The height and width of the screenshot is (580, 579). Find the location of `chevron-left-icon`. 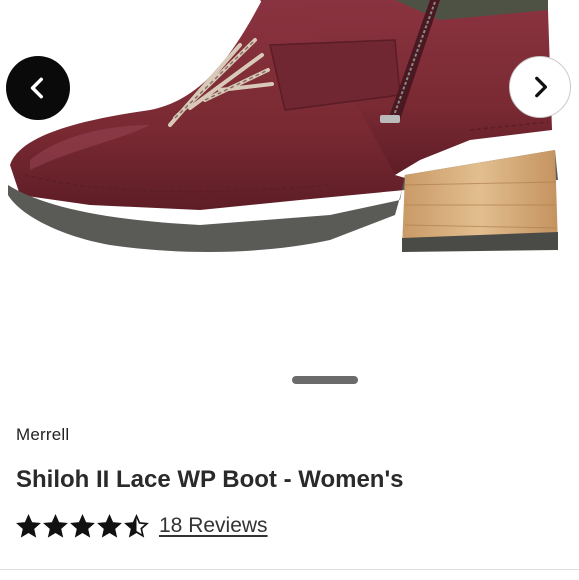

chevron-left-icon is located at coordinates (36, 88).